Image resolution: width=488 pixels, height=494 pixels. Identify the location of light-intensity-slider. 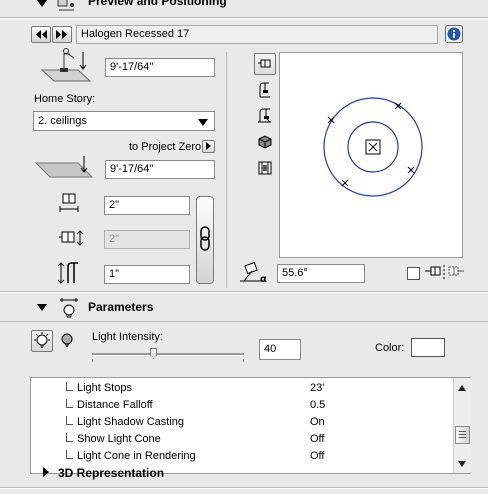
(168, 355).